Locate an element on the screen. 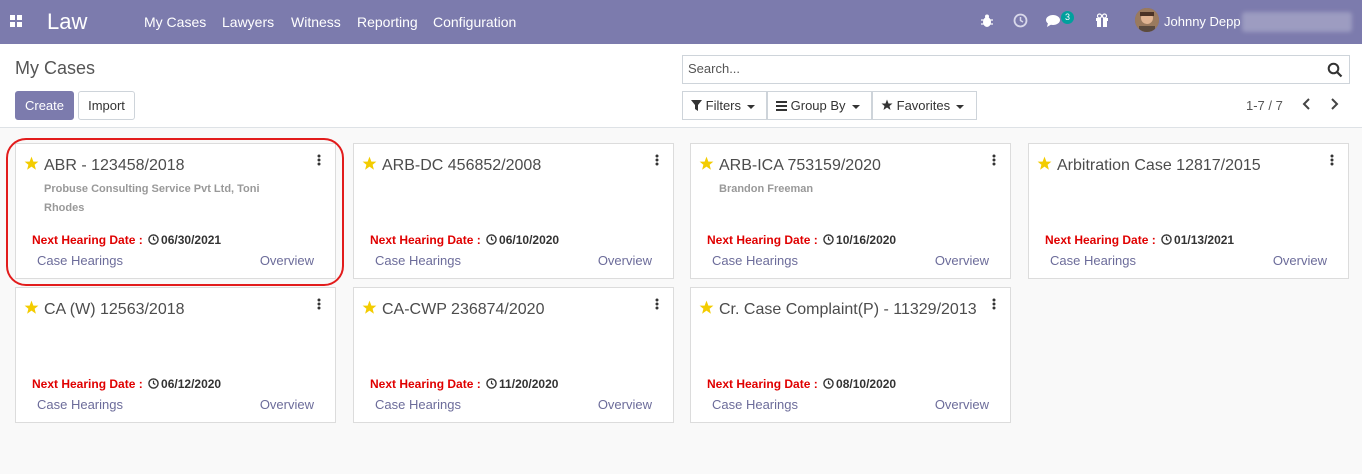 This screenshot has width=1362, height=474. filters-dropdown: Filters is located at coordinates (724, 105).